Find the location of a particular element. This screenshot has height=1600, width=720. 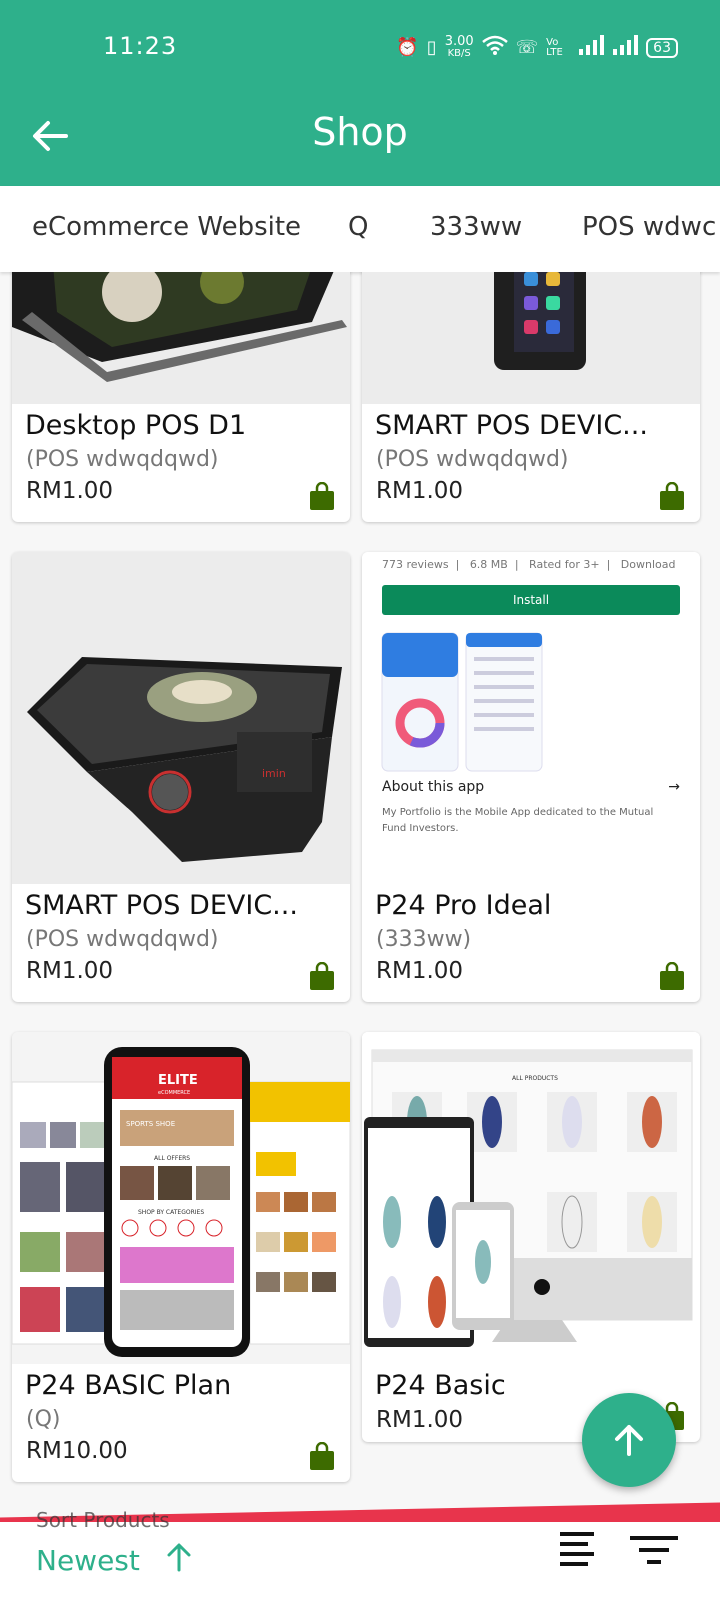

product-price: RM10.00 is located at coordinates (77, 1451).